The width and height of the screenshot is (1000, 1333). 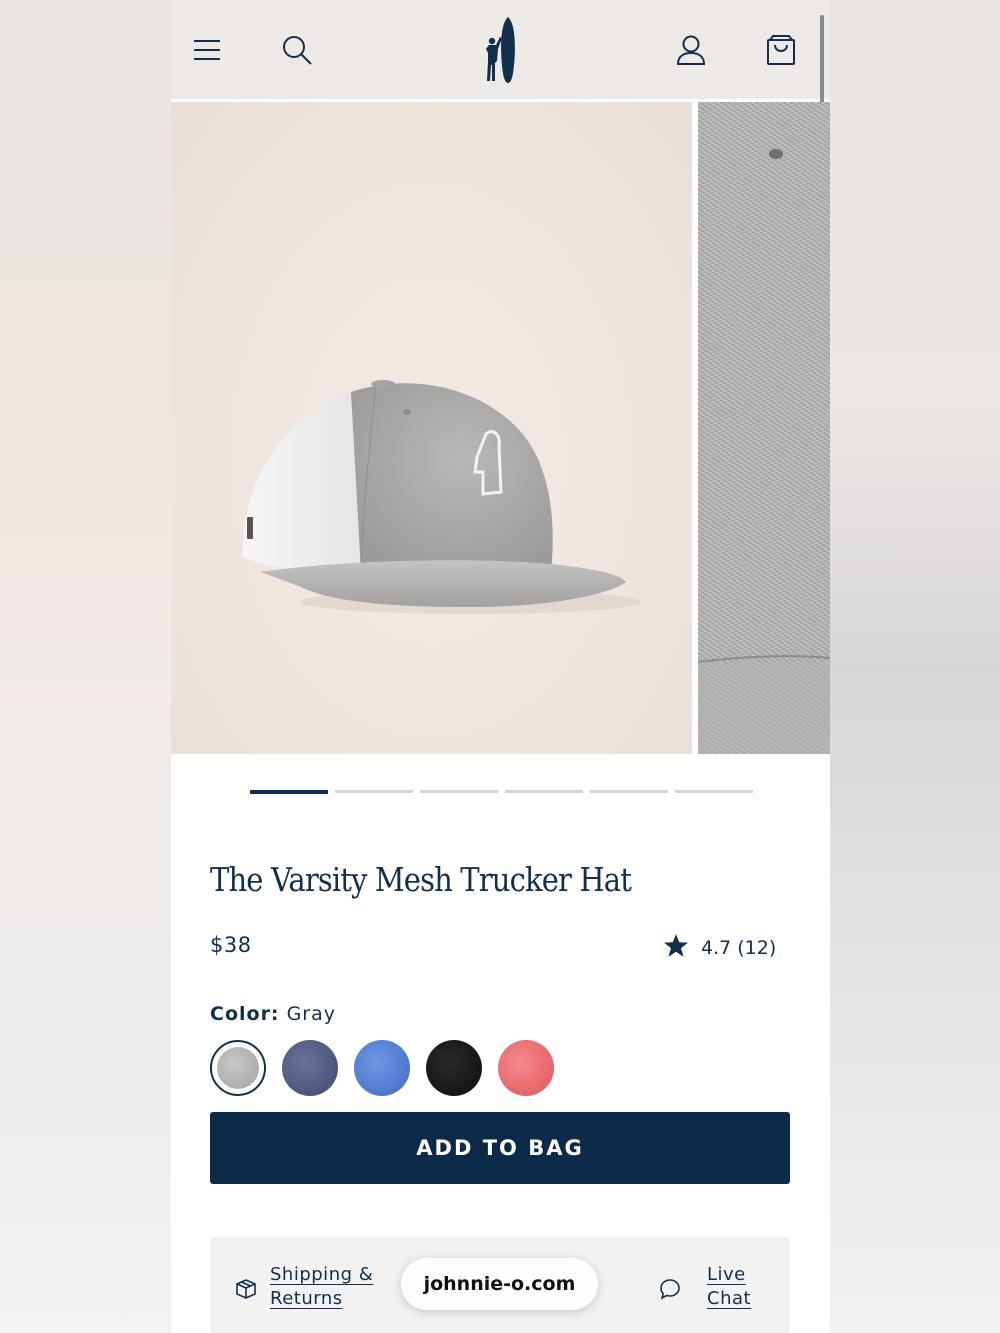 I want to click on fabric-closeup-illustration, so click(x=763, y=451).